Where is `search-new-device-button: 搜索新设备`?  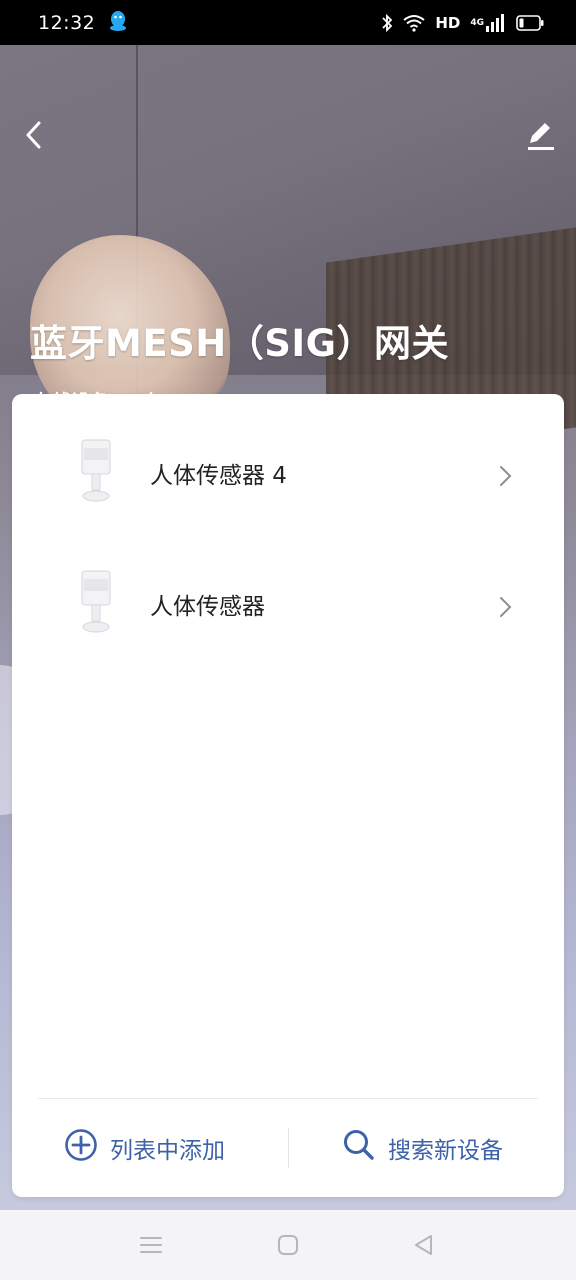
search-new-device-button: 搜索新设备 is located at coordinates (422, 1148).